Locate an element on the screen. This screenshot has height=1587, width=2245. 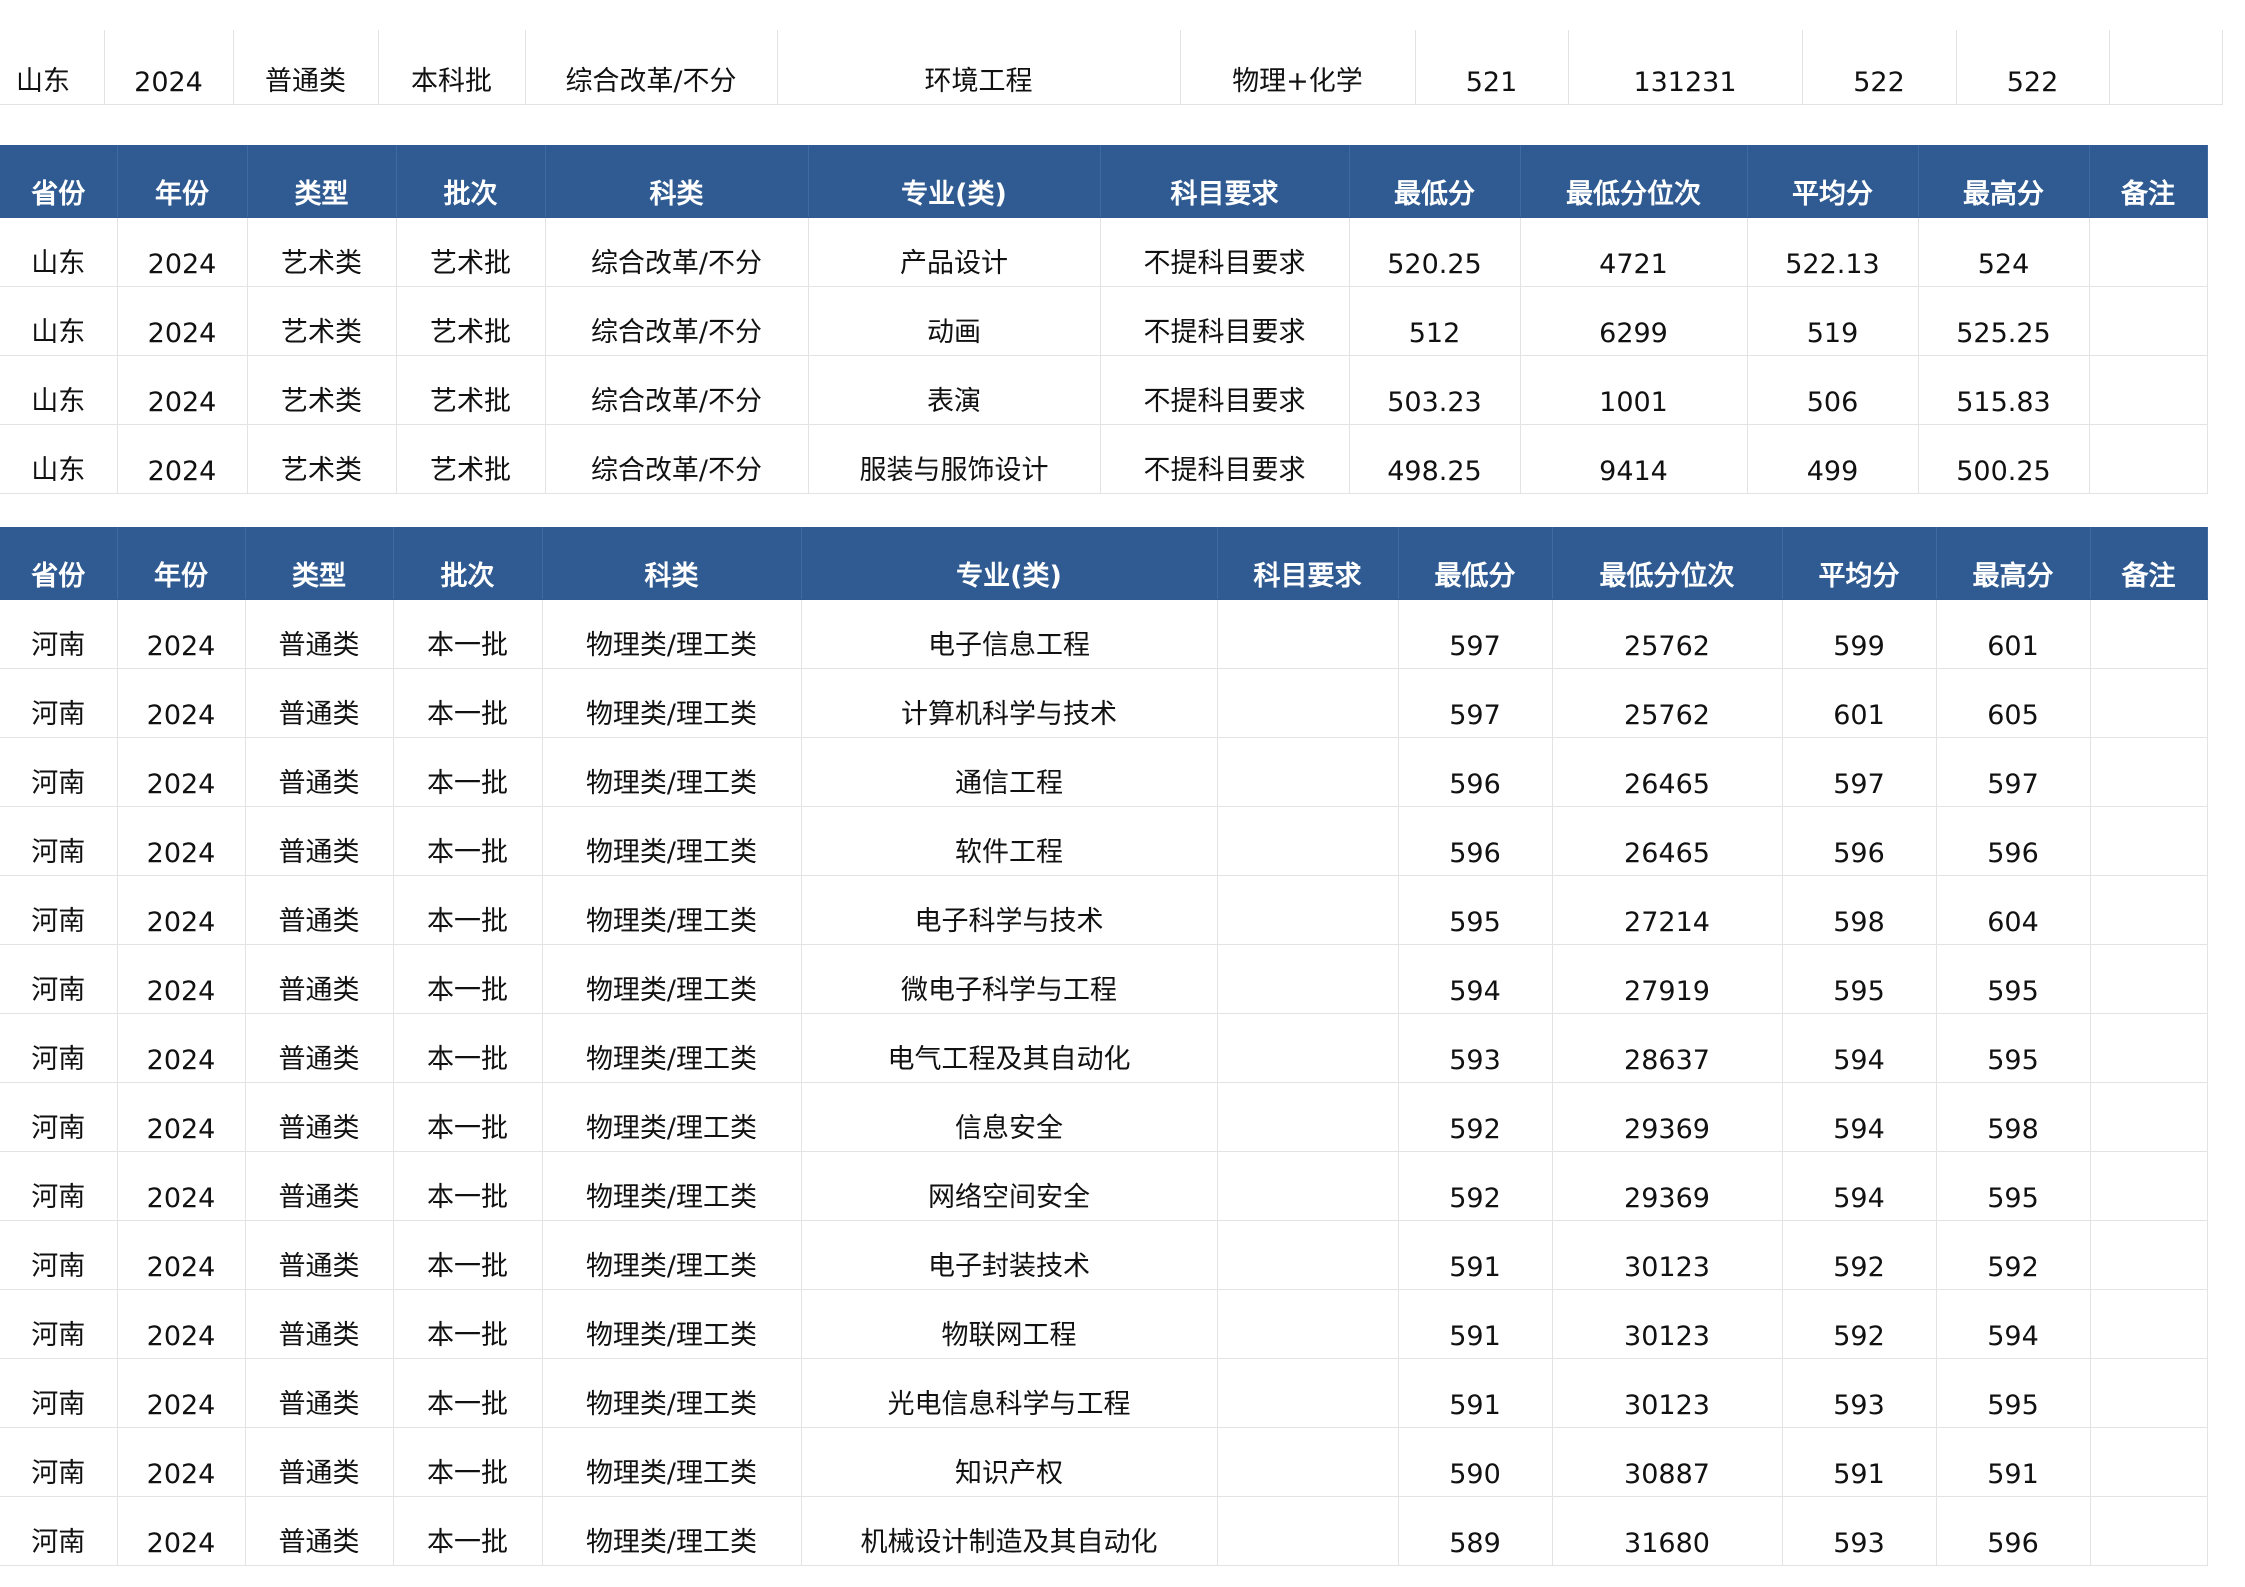
cell-major: 计算机科学与技术 is located at coordinates (1009, 703).